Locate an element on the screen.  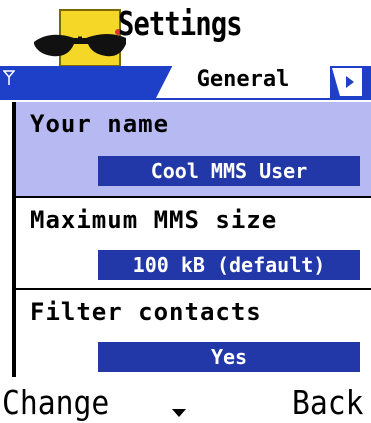
tab-general: General is located at coordinates (243, 81).